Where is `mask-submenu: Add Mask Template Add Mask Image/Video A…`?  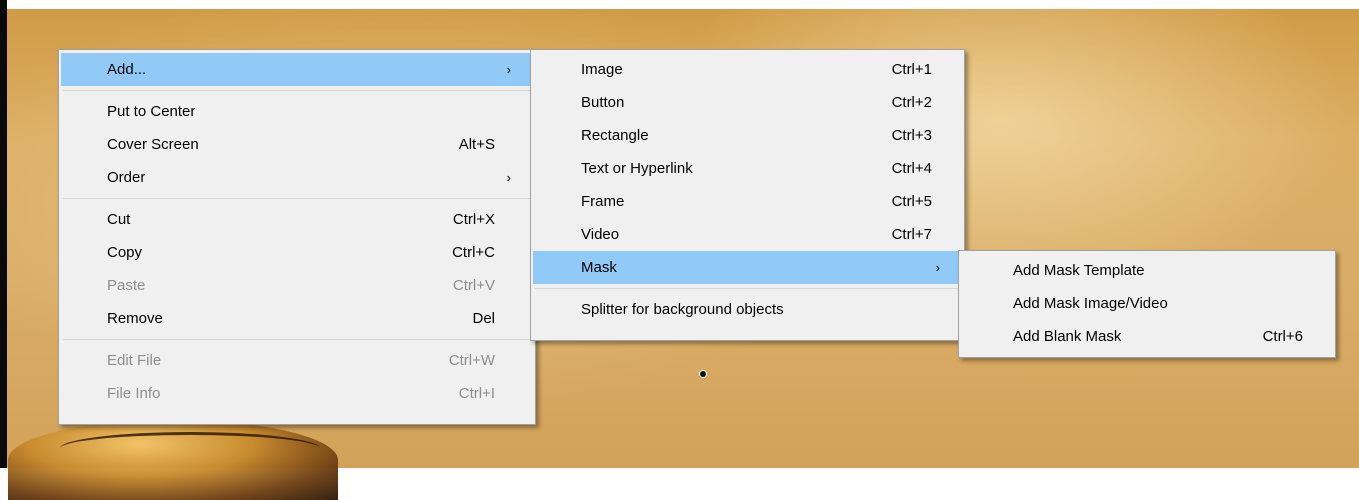 mask-submenu: Add Mask Template Add Mask Image/Video A… is located at coordinates (1147, 304).